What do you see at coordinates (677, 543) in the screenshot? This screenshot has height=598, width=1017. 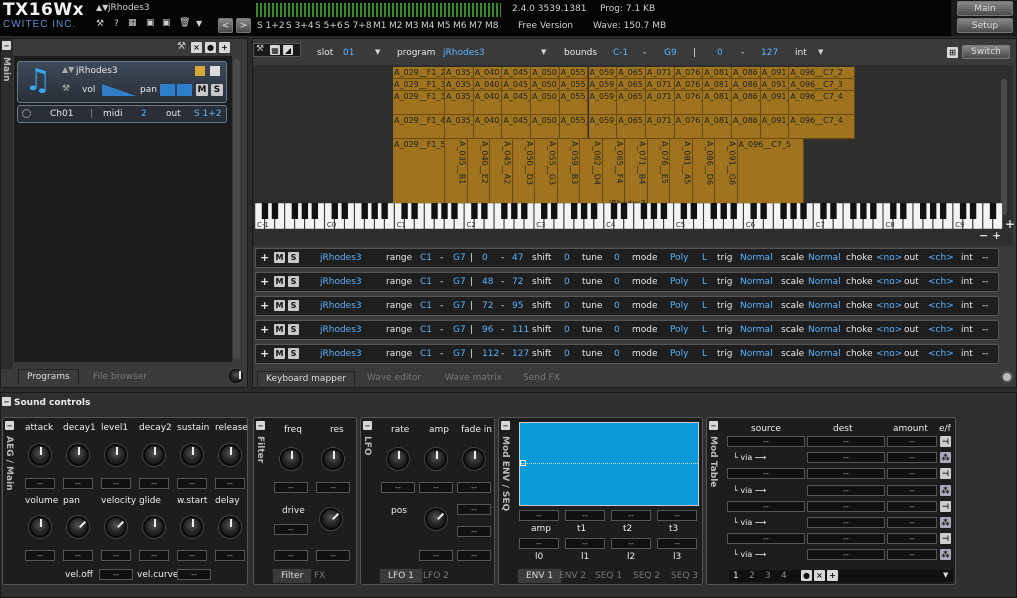 I see `env-field-bottom-3: --` at bounding box center [677, 543].